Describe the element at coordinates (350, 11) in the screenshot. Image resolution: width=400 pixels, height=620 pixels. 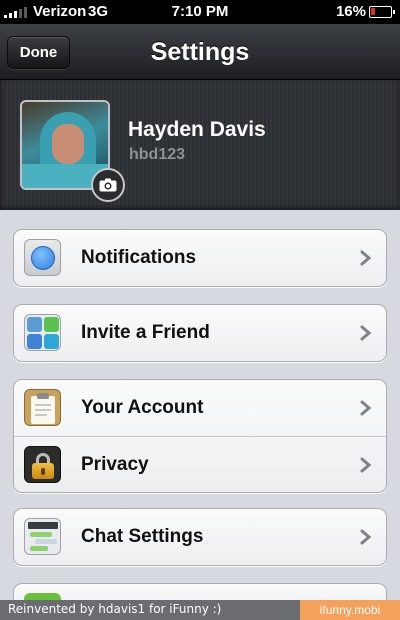
I see `battery-percent: 16%` at that location.